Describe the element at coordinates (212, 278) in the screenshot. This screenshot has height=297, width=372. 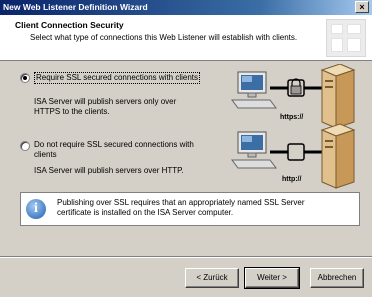
I see `back-button: < Zurück` at that location.